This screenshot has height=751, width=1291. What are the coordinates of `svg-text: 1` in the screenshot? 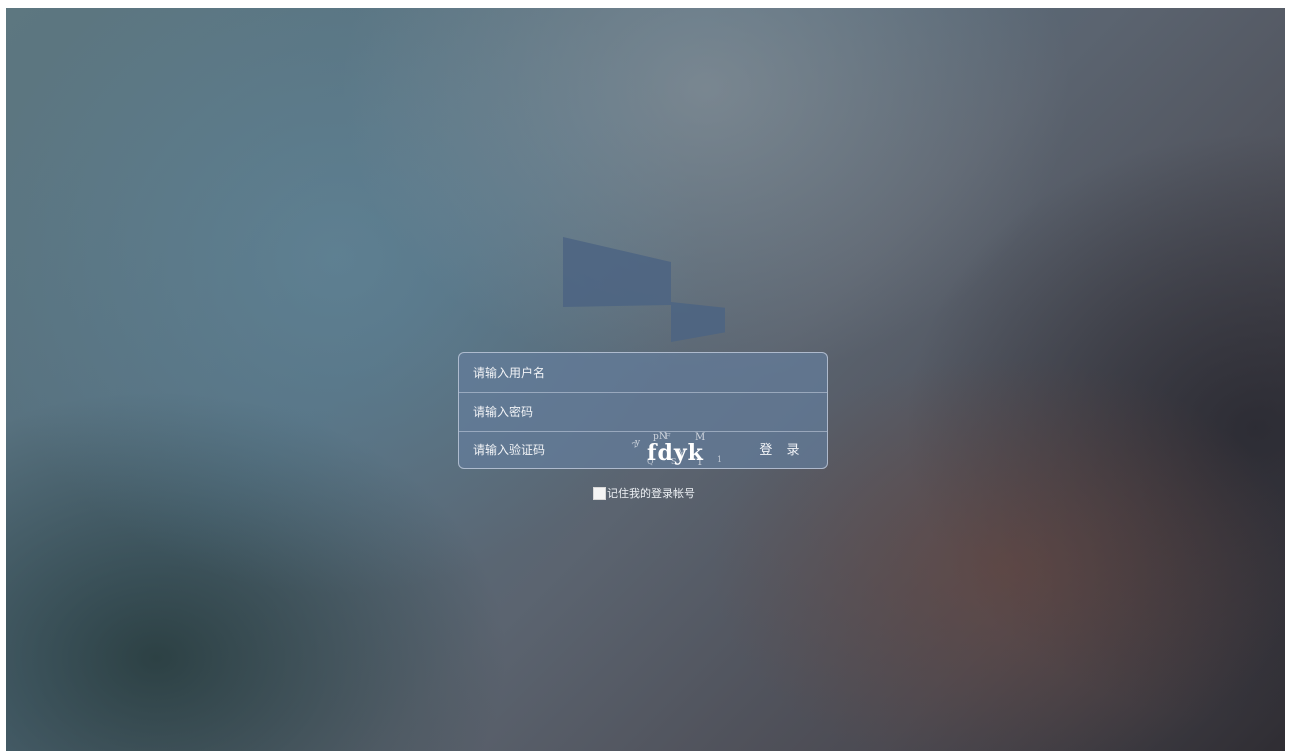 It's located at (719, 459).